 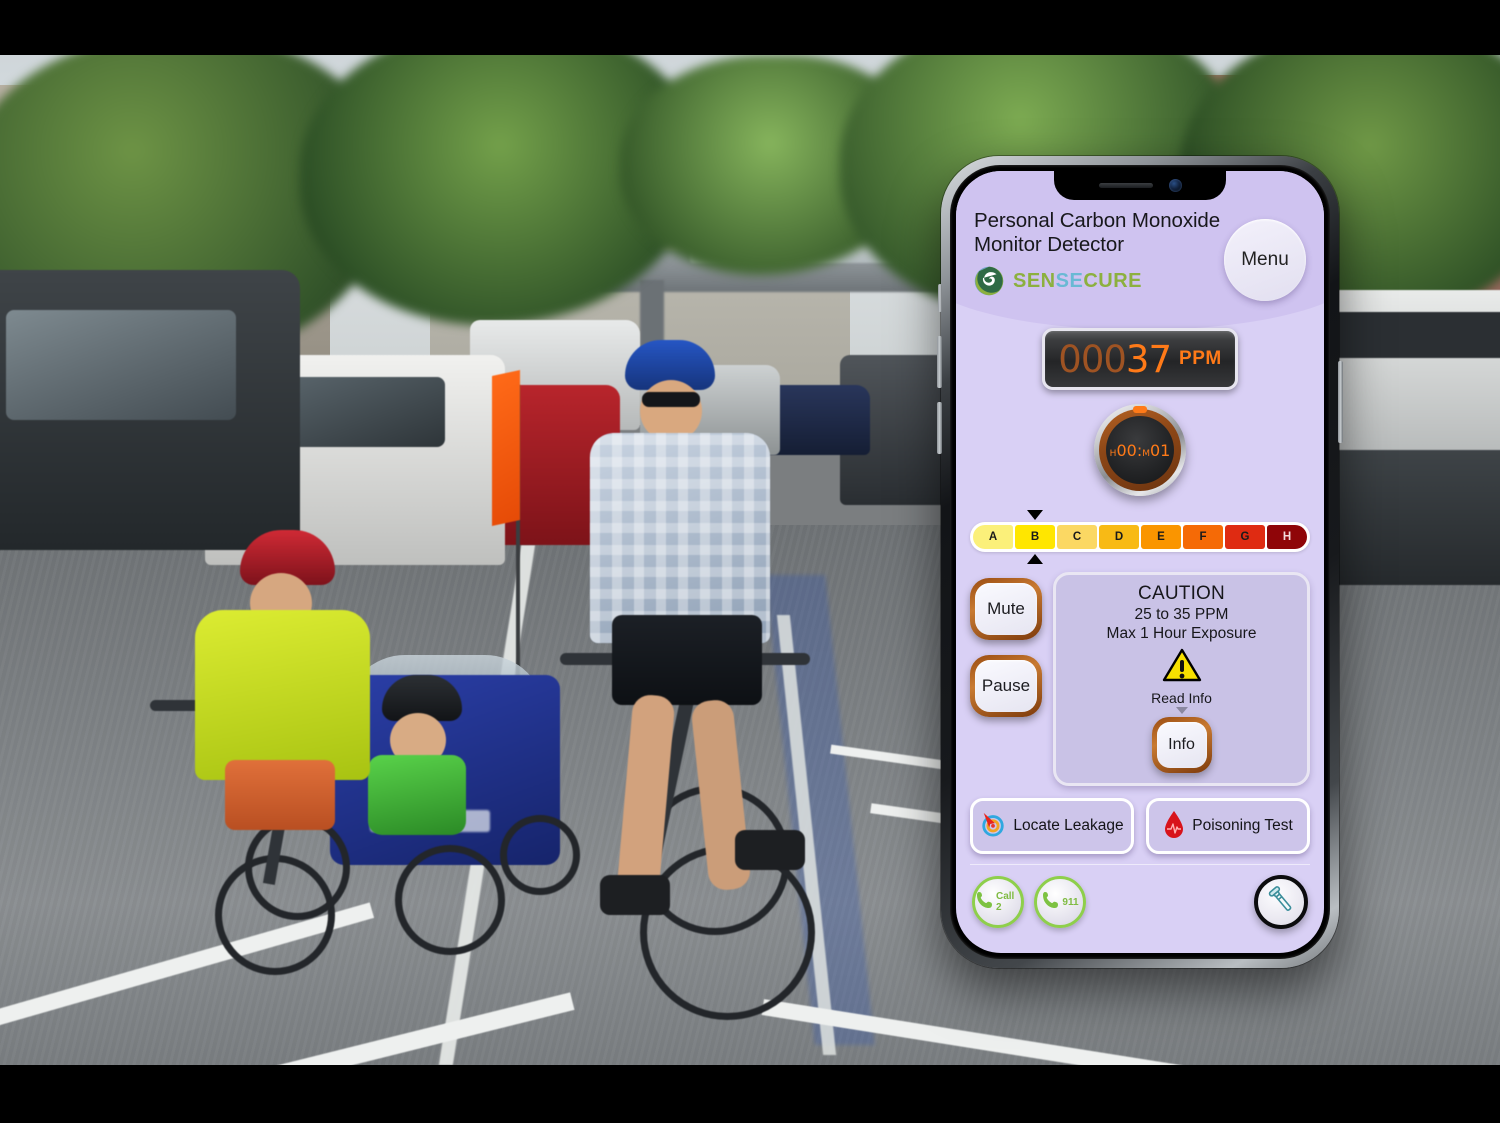 I want to click on call-911-button: 911, so click(x=1060, y=902).